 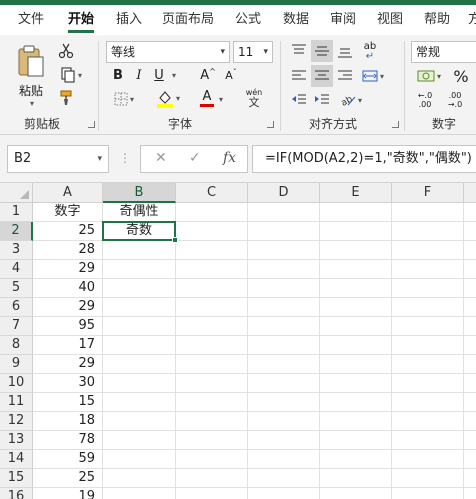 I want to click on cut-button, so click(x=66, y=51).